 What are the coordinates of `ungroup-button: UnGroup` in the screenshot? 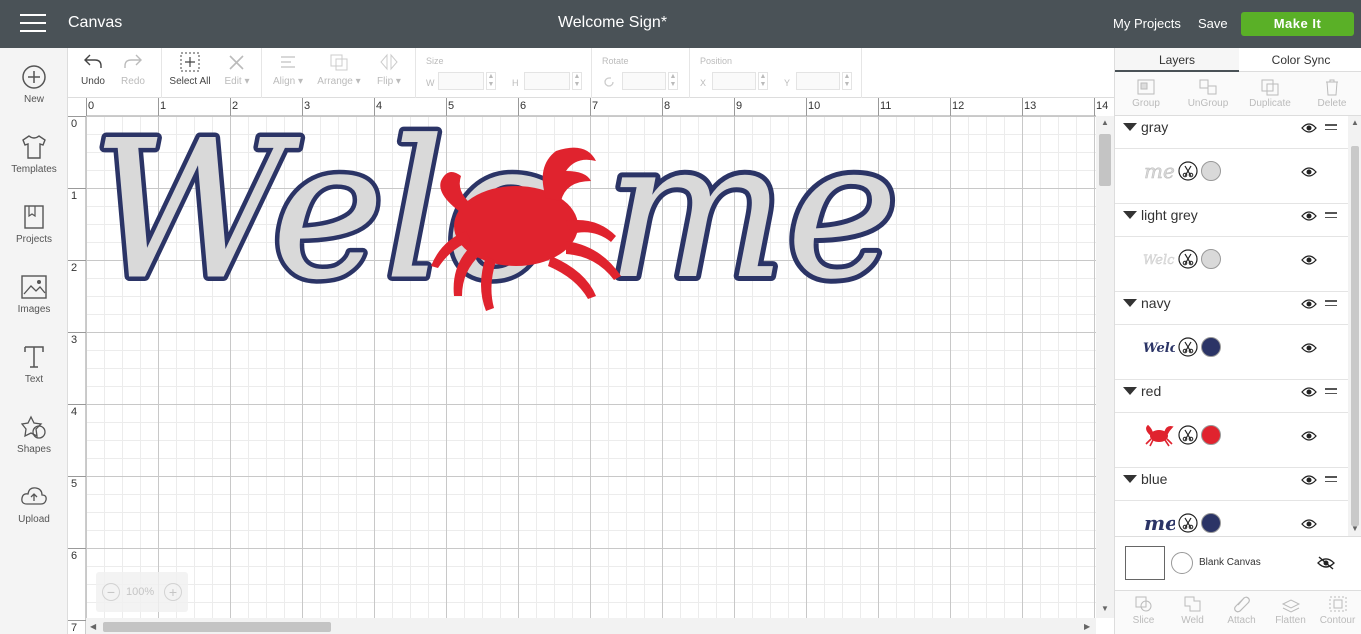 It's located at (1208, 93).